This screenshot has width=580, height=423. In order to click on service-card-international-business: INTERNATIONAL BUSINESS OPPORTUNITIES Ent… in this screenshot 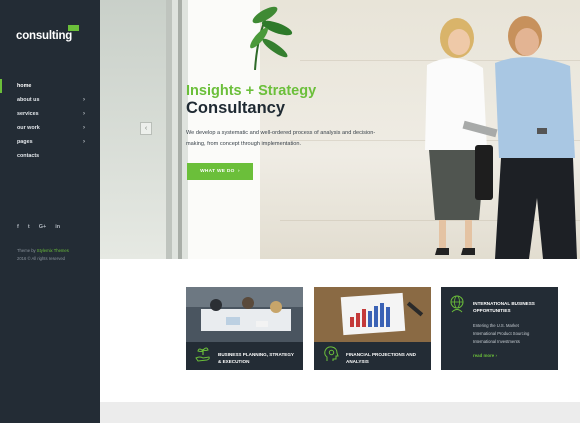, I will do `click(499, 328)`.